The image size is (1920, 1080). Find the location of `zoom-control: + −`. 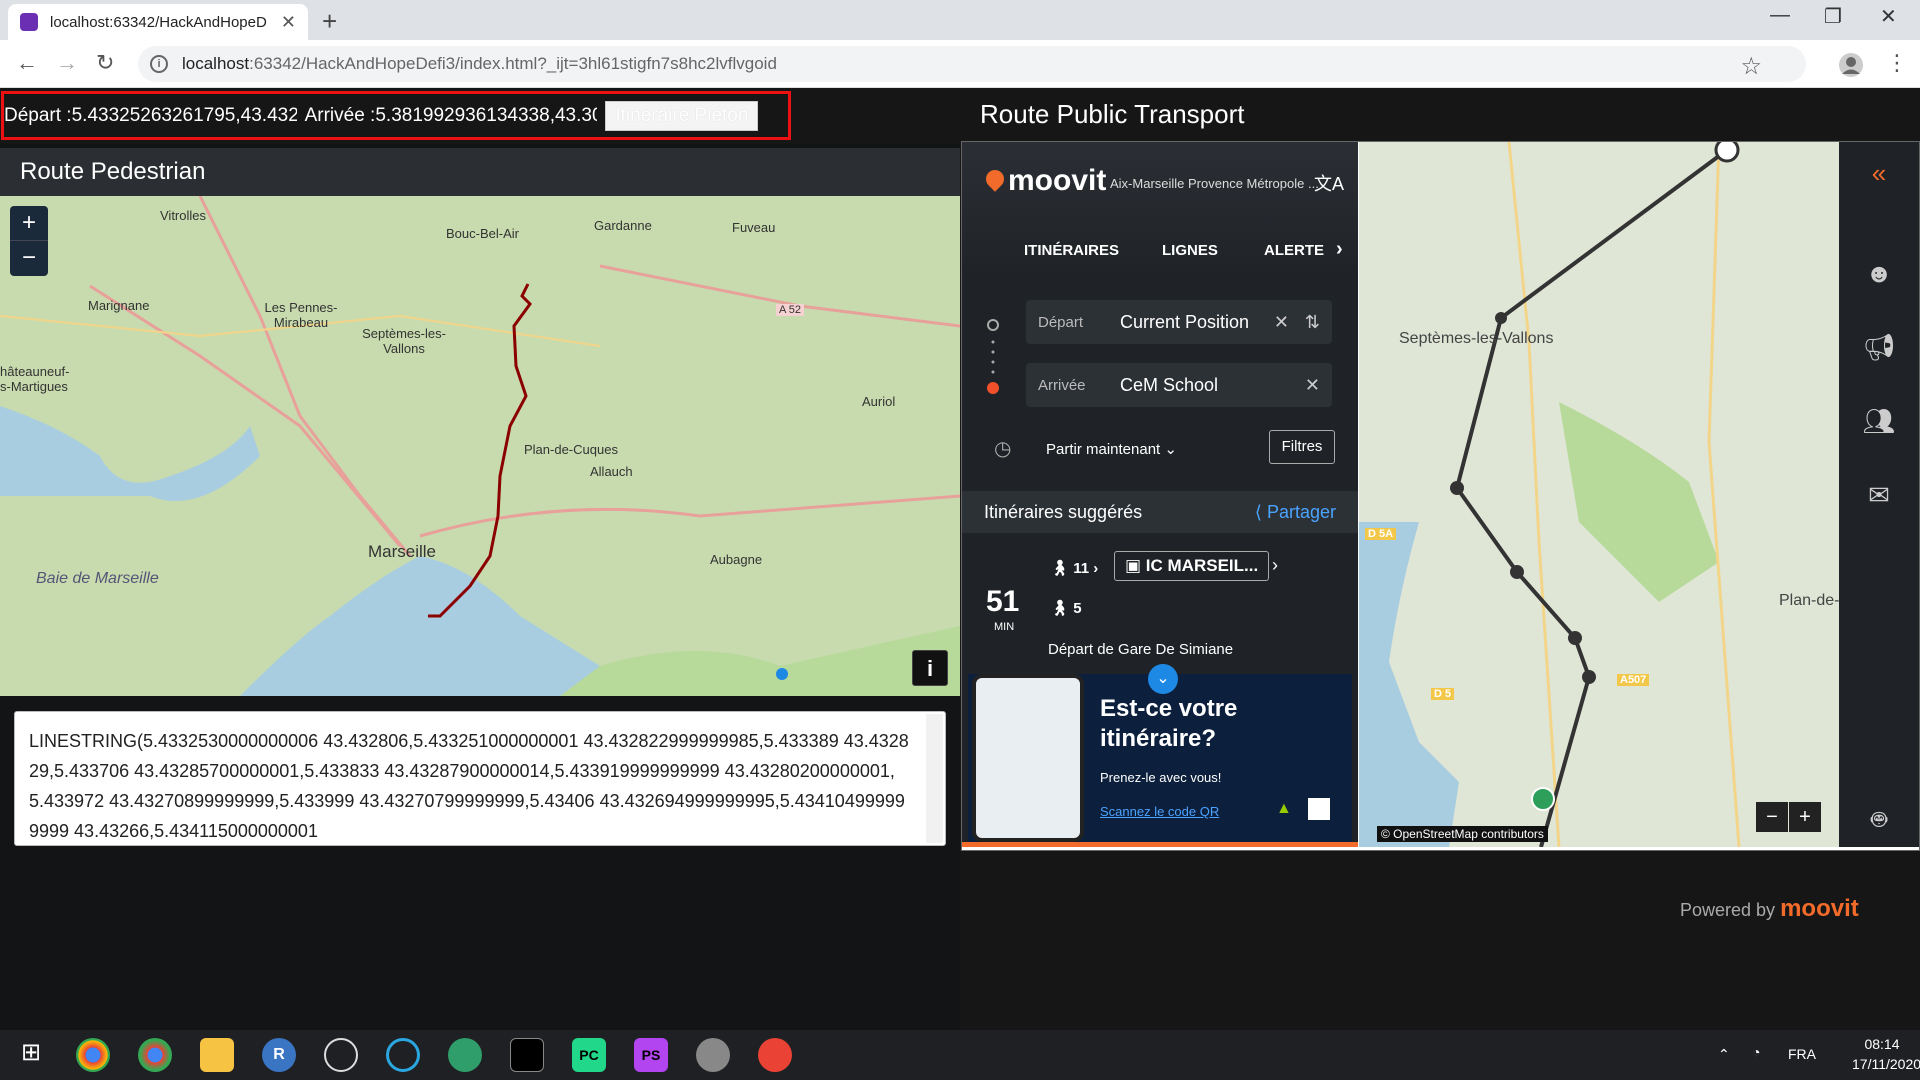

zoom-control: + − is located at coordinates (29, 241).